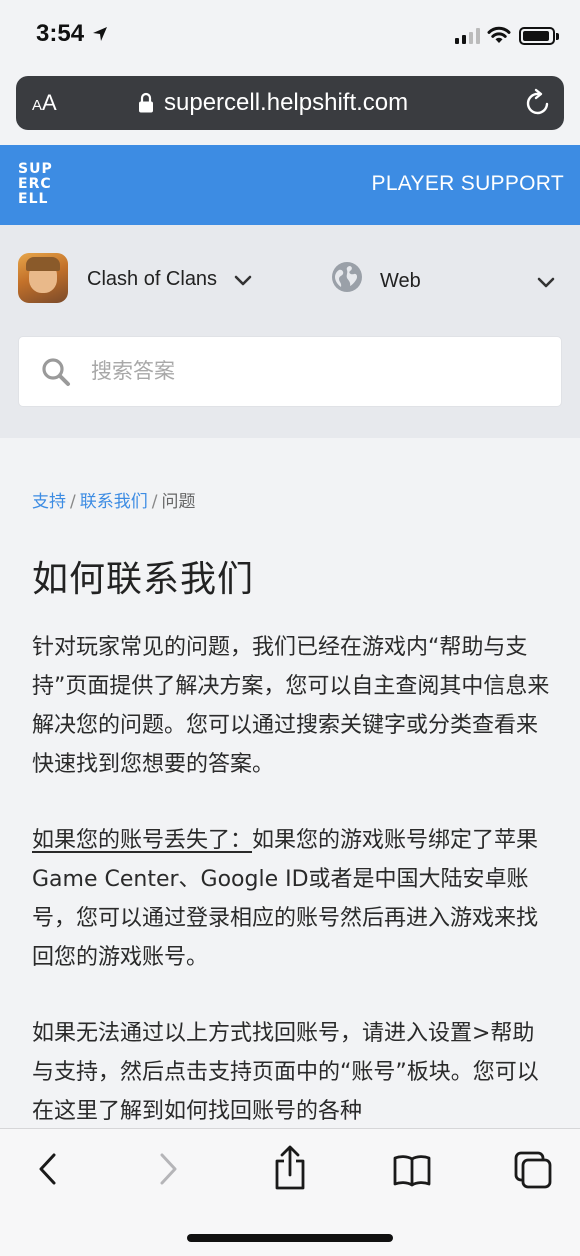  Describe the element at coordinates (60, 33) in the screenshot. I see `status-time: 3:54` at that location.